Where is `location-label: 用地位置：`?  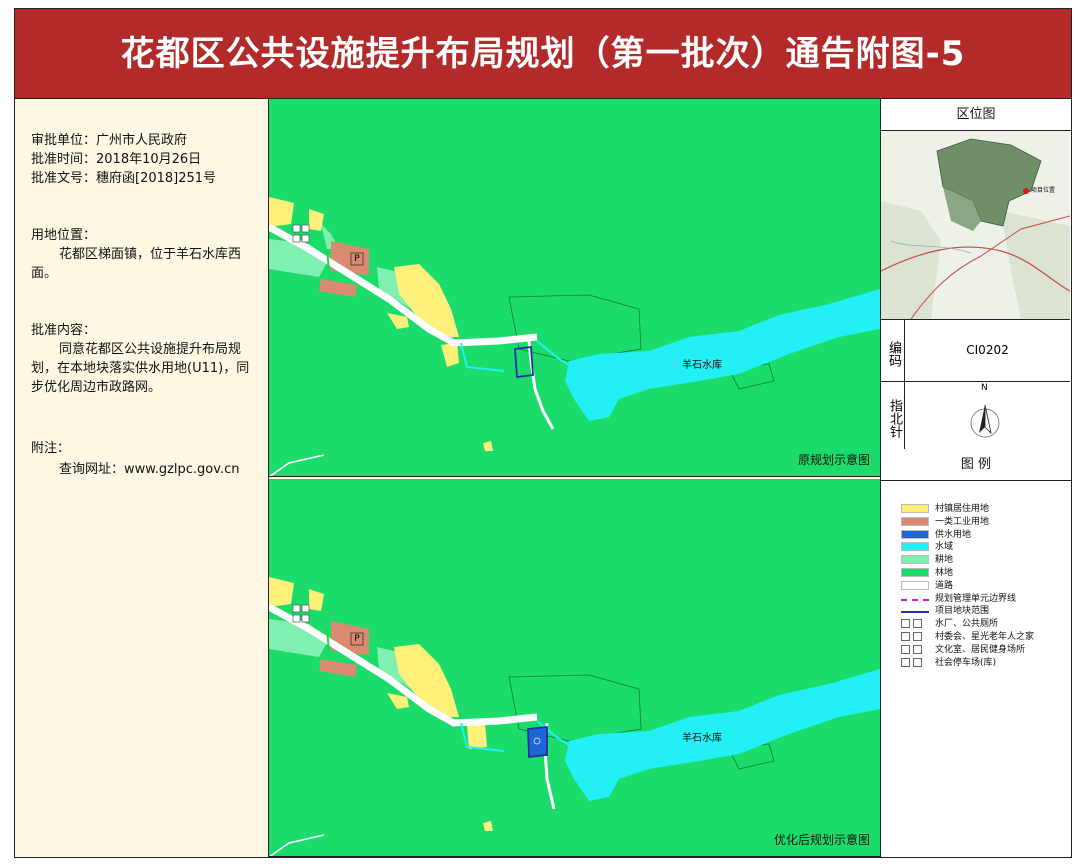
location-label: 用地位置： is located at coordinates (64, 235).